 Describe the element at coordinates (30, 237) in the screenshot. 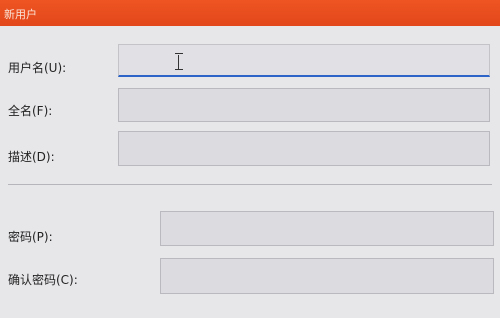

I see `password-label: 密码(P):` at that location.